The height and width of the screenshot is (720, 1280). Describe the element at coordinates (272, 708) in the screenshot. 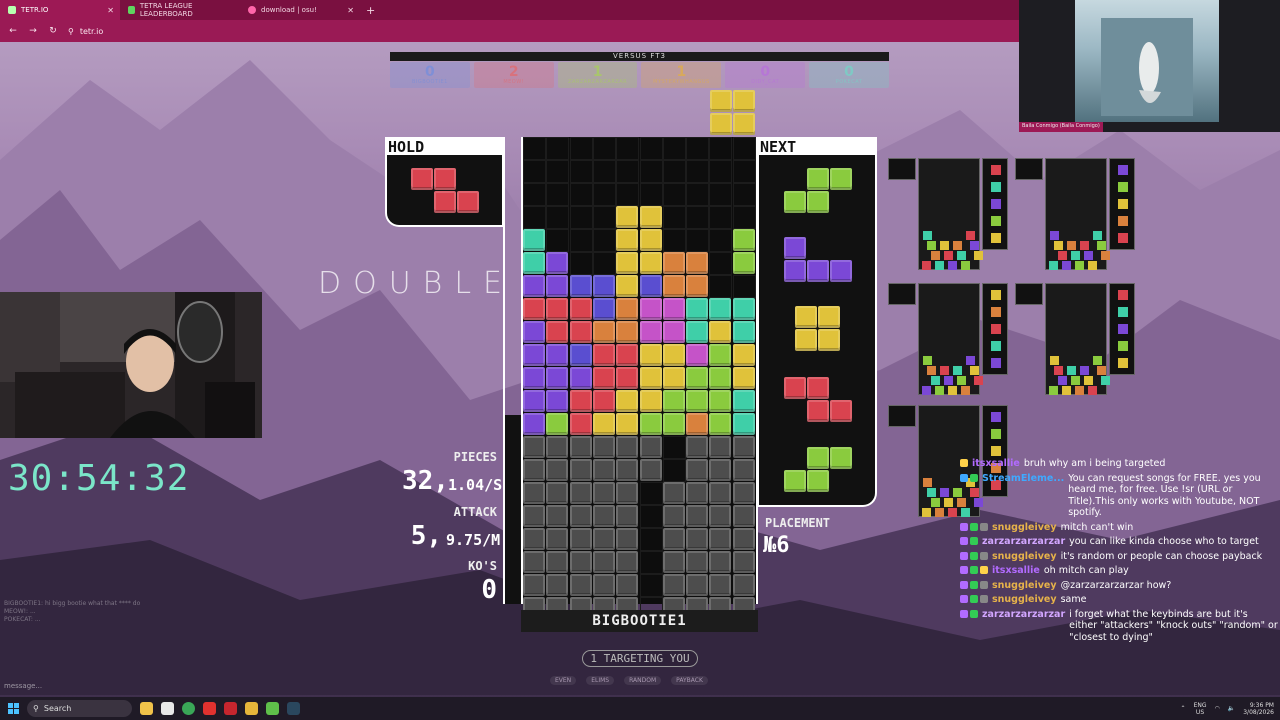

I see `app-green-icon` at that location.